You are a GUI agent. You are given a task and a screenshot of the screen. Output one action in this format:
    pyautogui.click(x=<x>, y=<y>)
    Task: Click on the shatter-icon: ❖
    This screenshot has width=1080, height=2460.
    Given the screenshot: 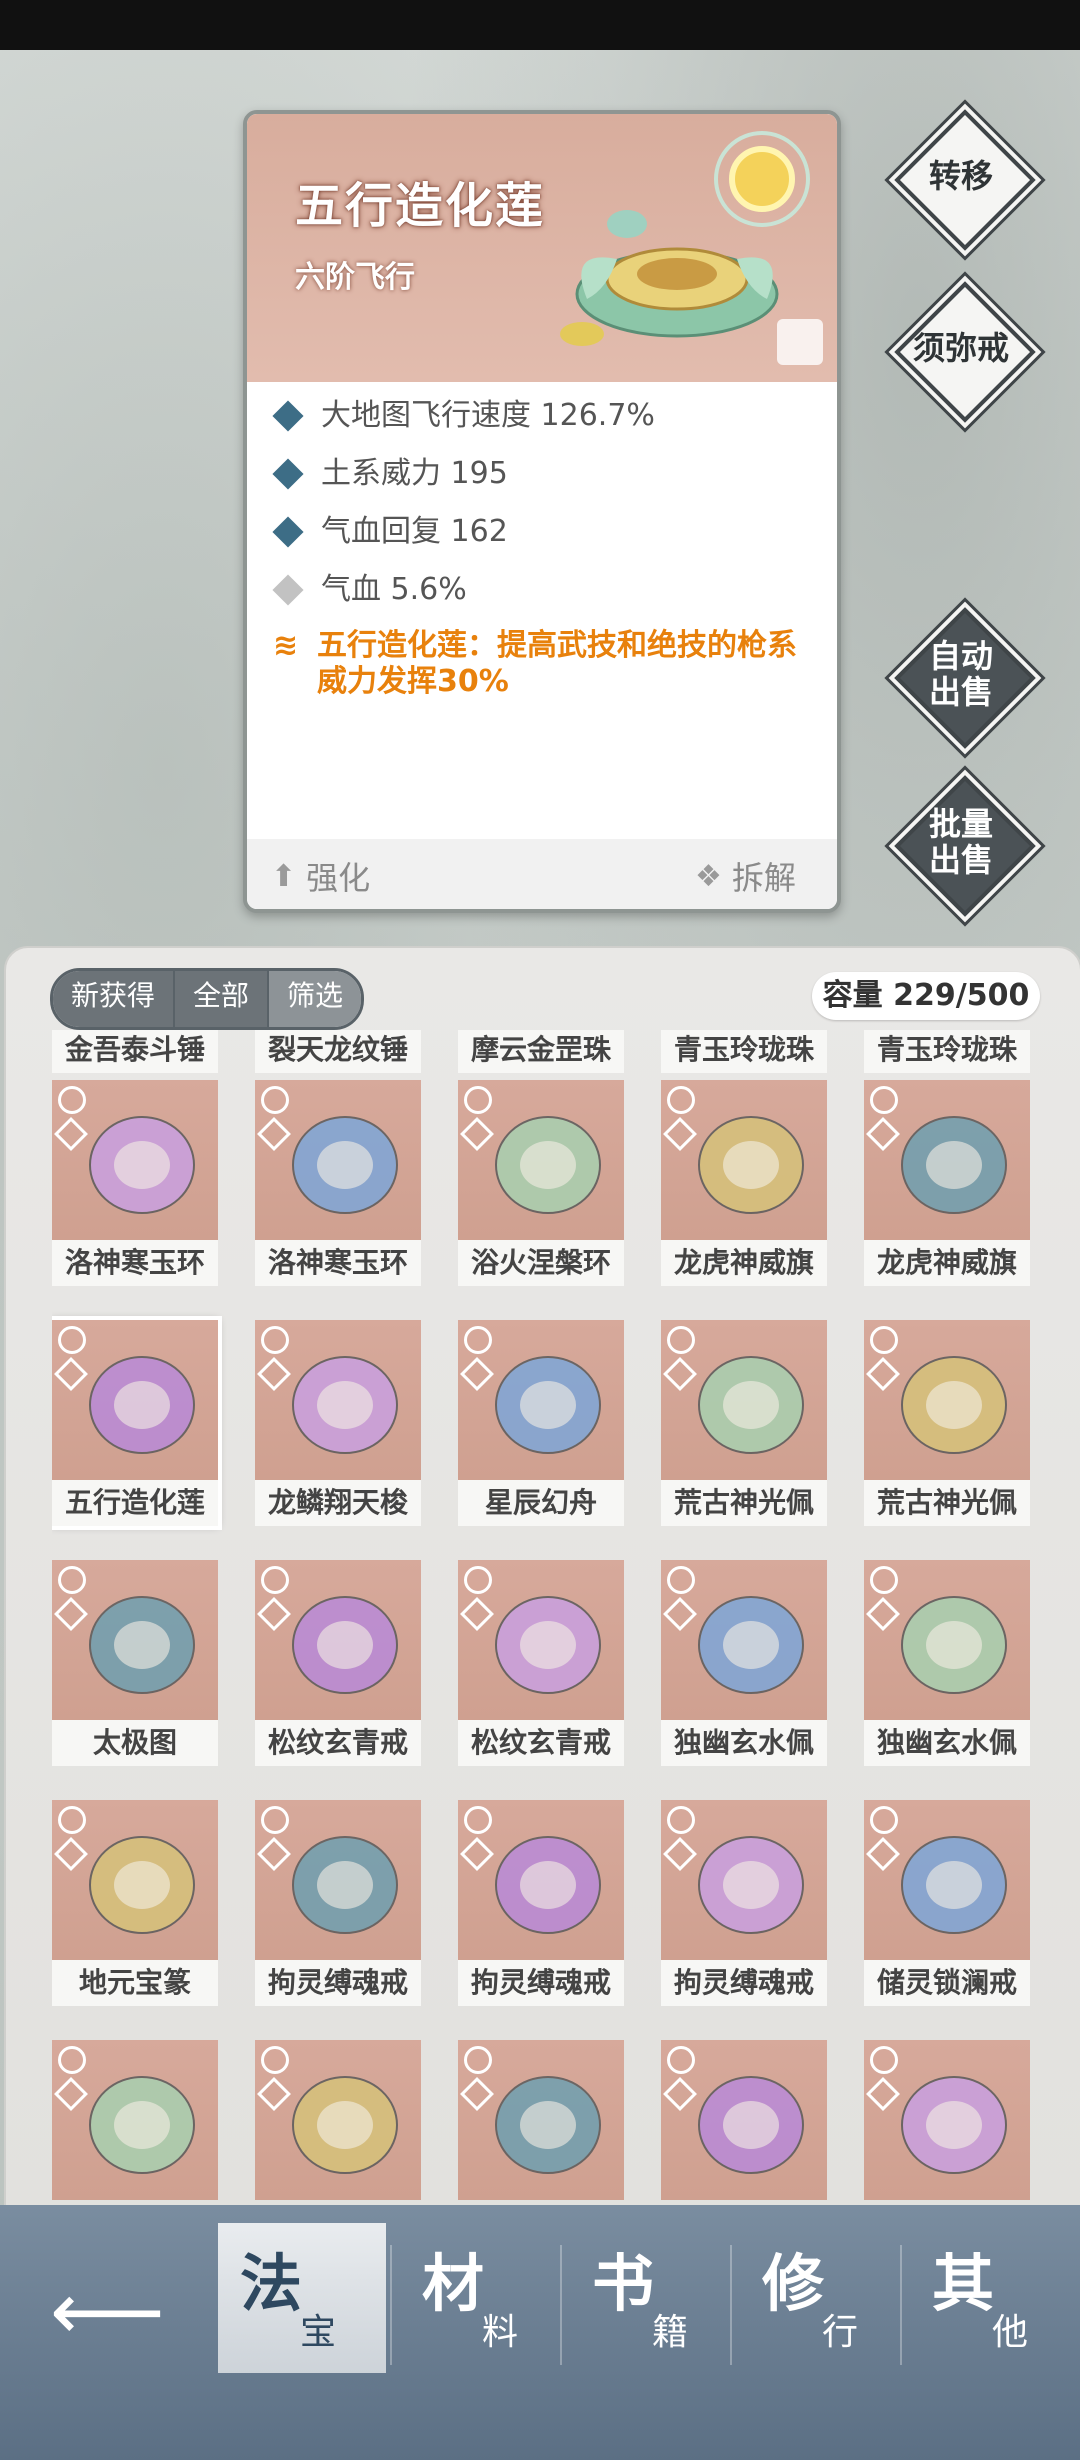 What is the action you would take?
    pyautogui.click(x=708, y=876)
    